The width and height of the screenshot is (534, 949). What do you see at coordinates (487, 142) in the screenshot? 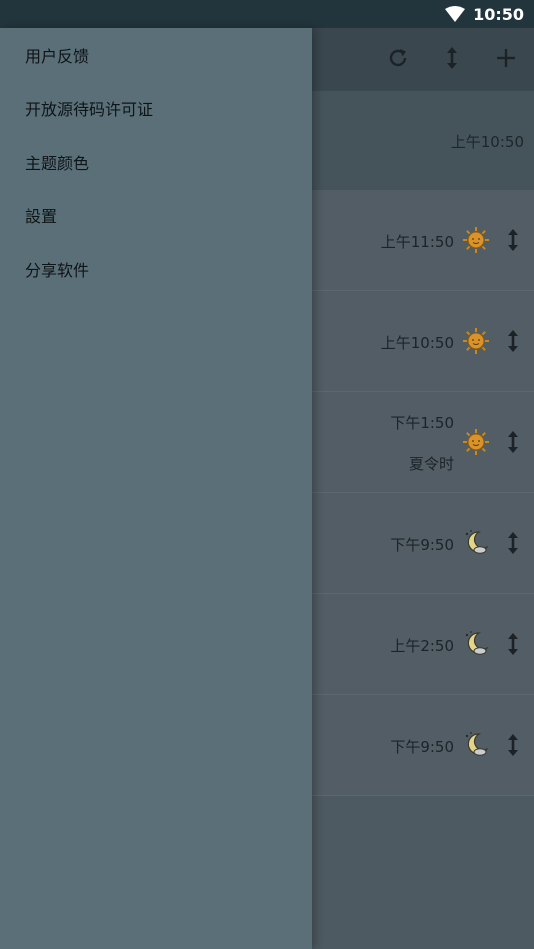
I see `home-time: 上午10:50` at bounding box center [487, 142].